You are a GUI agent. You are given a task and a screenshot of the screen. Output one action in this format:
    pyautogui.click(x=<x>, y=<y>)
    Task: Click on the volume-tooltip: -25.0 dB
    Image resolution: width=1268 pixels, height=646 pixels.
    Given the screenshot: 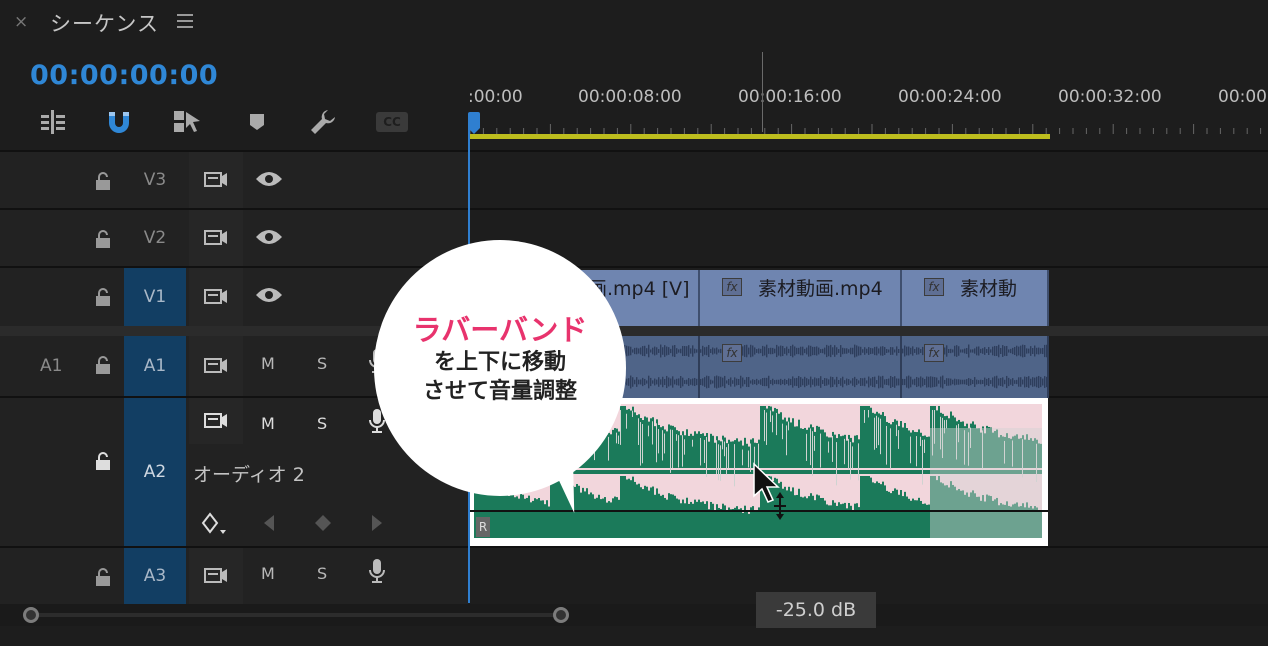 What is the action you would take?
    pyautogui.click(x=816, y=610)
    